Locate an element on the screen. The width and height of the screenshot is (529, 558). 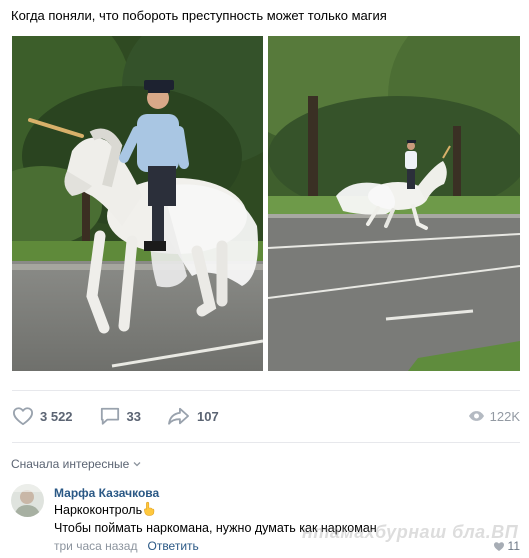
comment-author-name: Марфа Казачкова is located at coordinates (215, 493).